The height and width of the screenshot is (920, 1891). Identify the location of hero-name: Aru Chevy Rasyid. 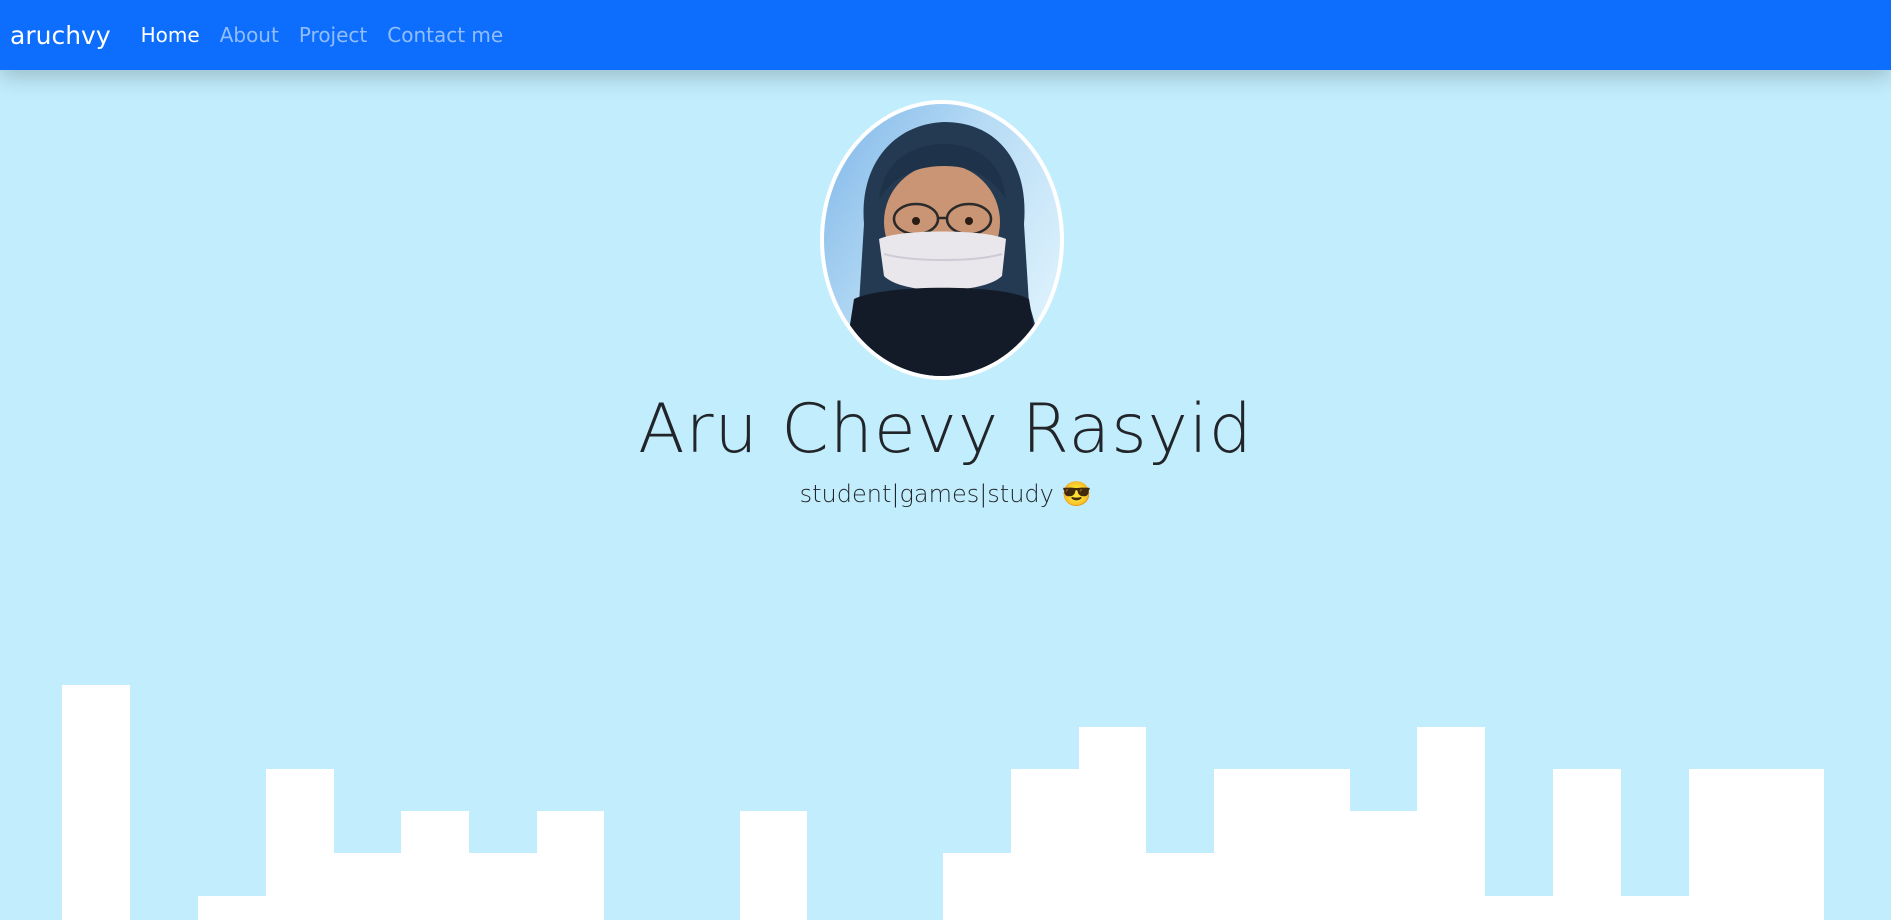
(945, 429).